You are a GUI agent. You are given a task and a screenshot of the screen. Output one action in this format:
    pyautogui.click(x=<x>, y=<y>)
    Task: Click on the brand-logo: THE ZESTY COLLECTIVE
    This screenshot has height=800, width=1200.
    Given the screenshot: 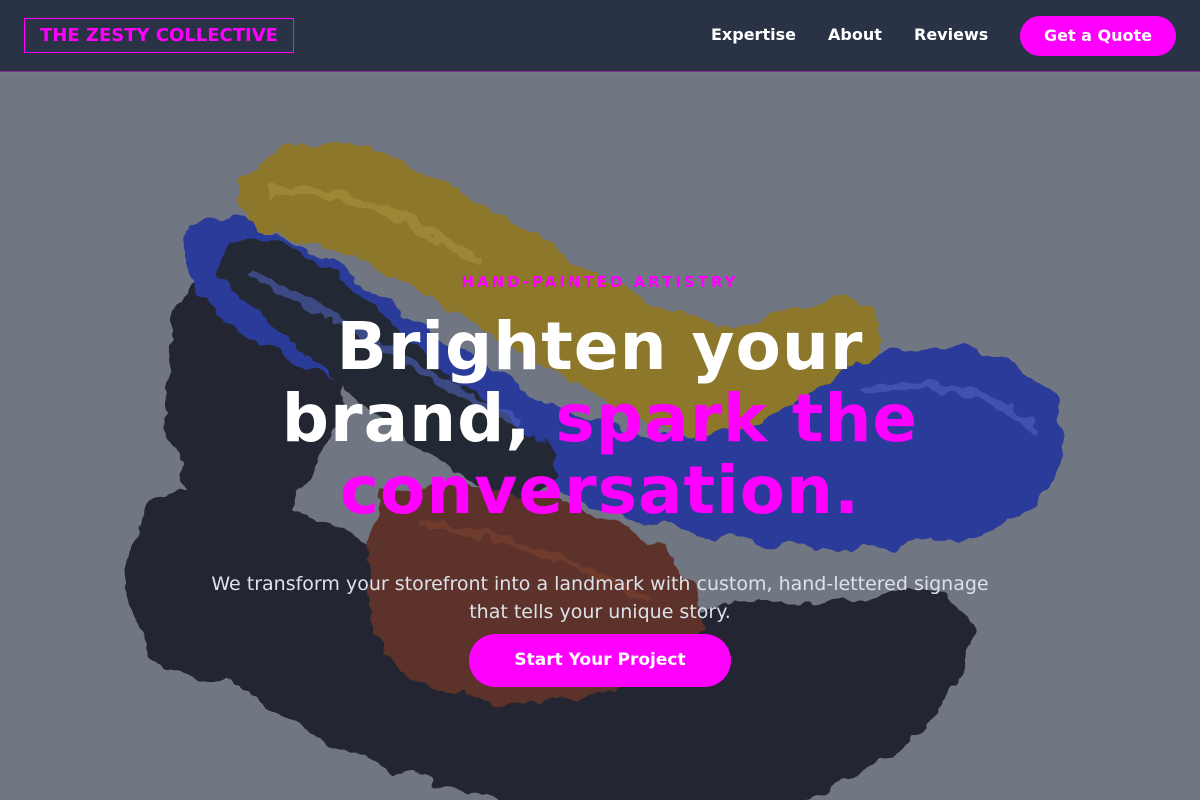 What is the action you would take?
    pyautogui.click(x=159, y=35)
    